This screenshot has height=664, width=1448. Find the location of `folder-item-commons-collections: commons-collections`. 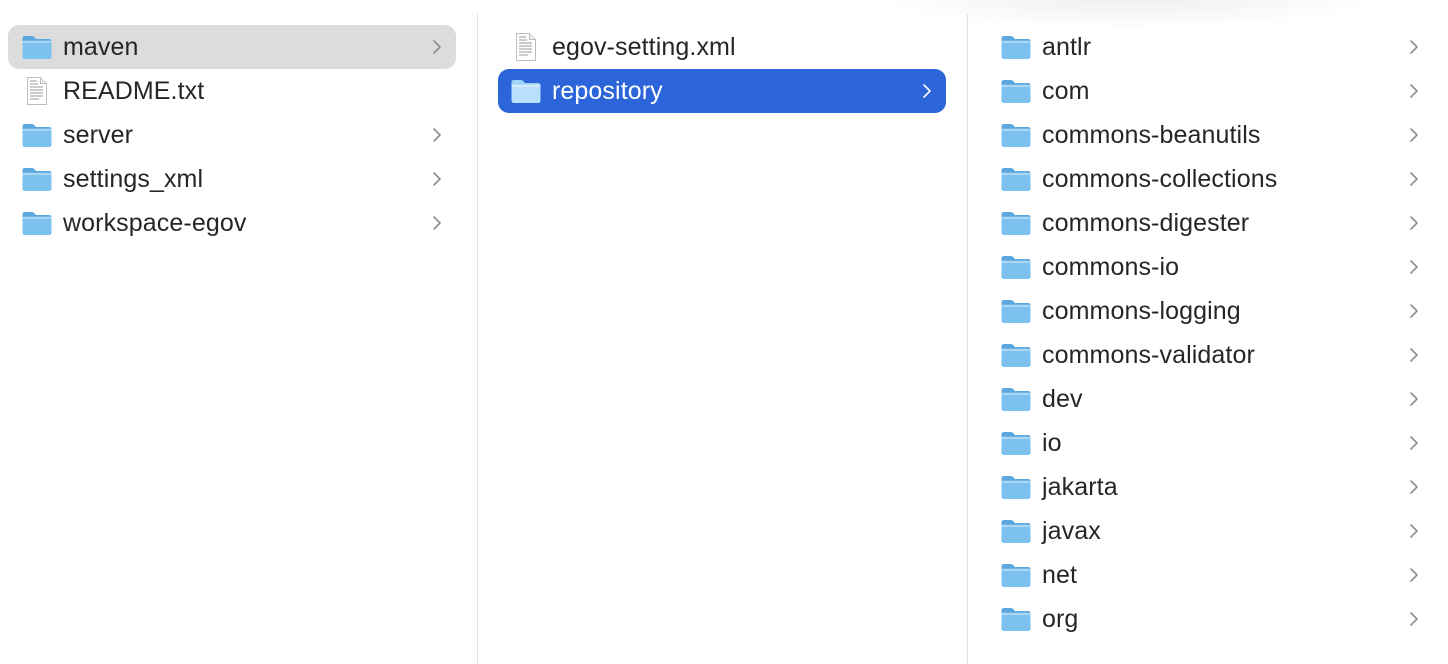

folder-item-commons-collections: commons-collections is located at coordinates (1210, 179).